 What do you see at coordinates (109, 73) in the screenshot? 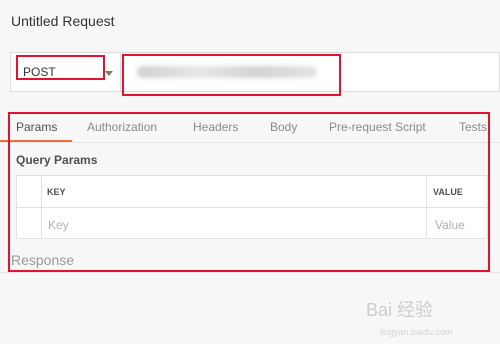
I see `chevron-down-icon` at bounding box center [109, 73].